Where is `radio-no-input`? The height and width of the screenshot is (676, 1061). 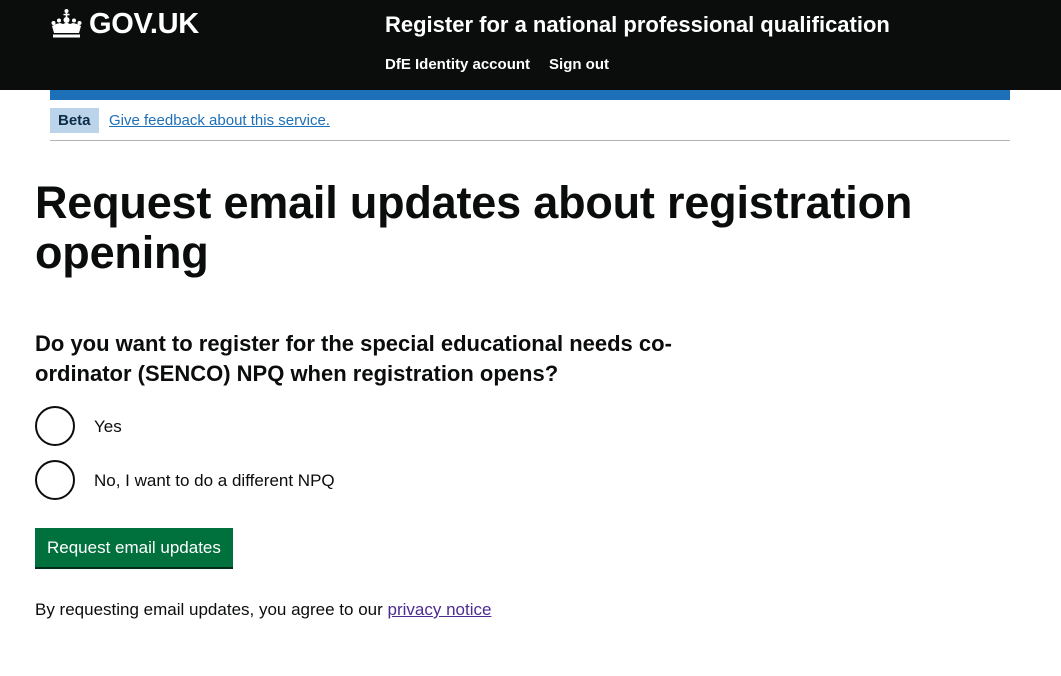
radio-no-input is located at coordinates (55, 480).